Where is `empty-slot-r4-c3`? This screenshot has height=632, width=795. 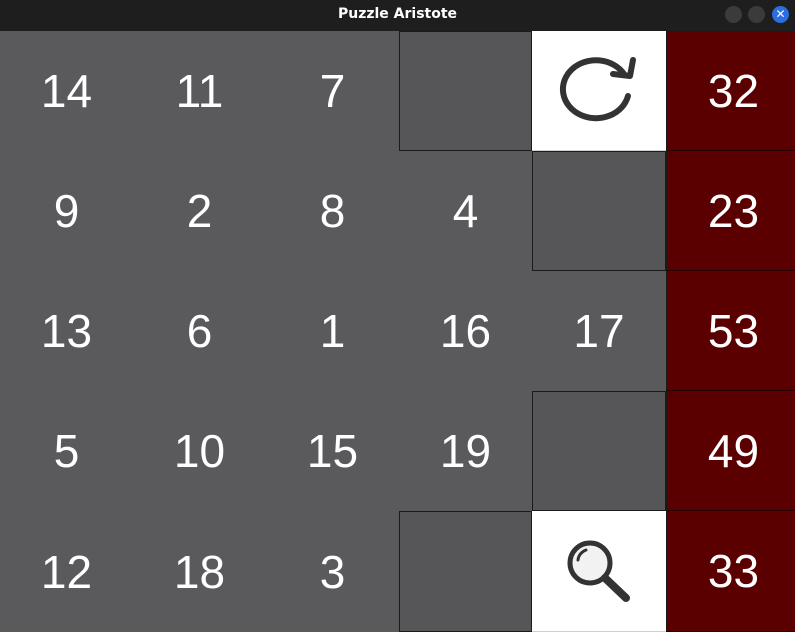 empty-slot-r4-c3 is located at coordinates (465, 571).